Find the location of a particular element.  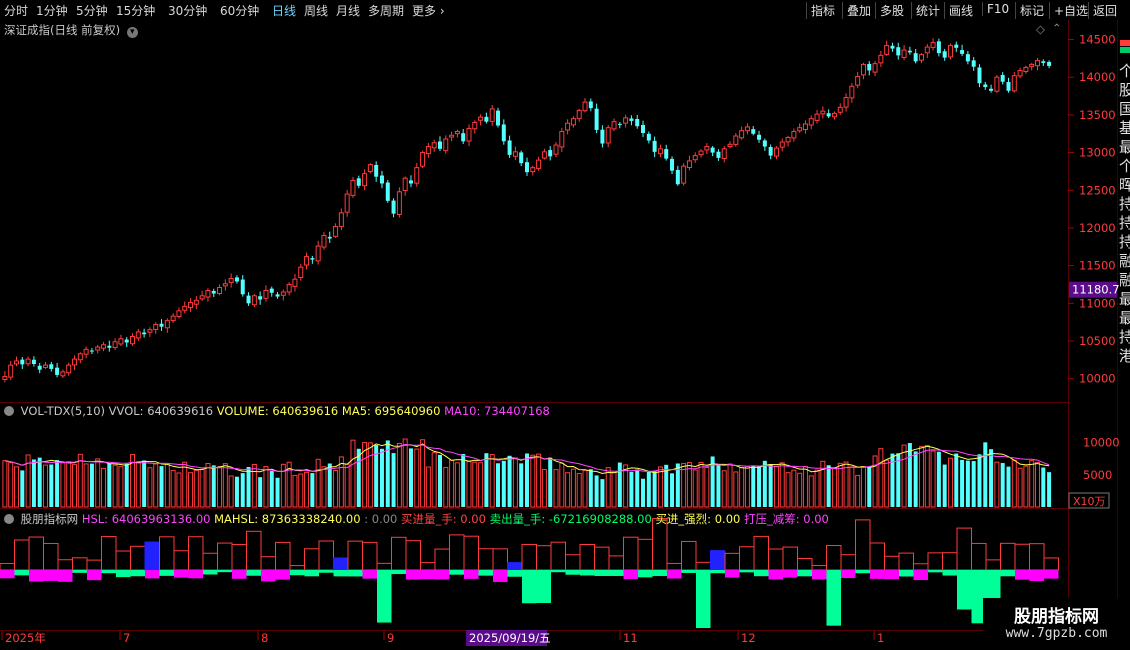

period-tab-4: 30分钟 is located at coordinates (187, 10).